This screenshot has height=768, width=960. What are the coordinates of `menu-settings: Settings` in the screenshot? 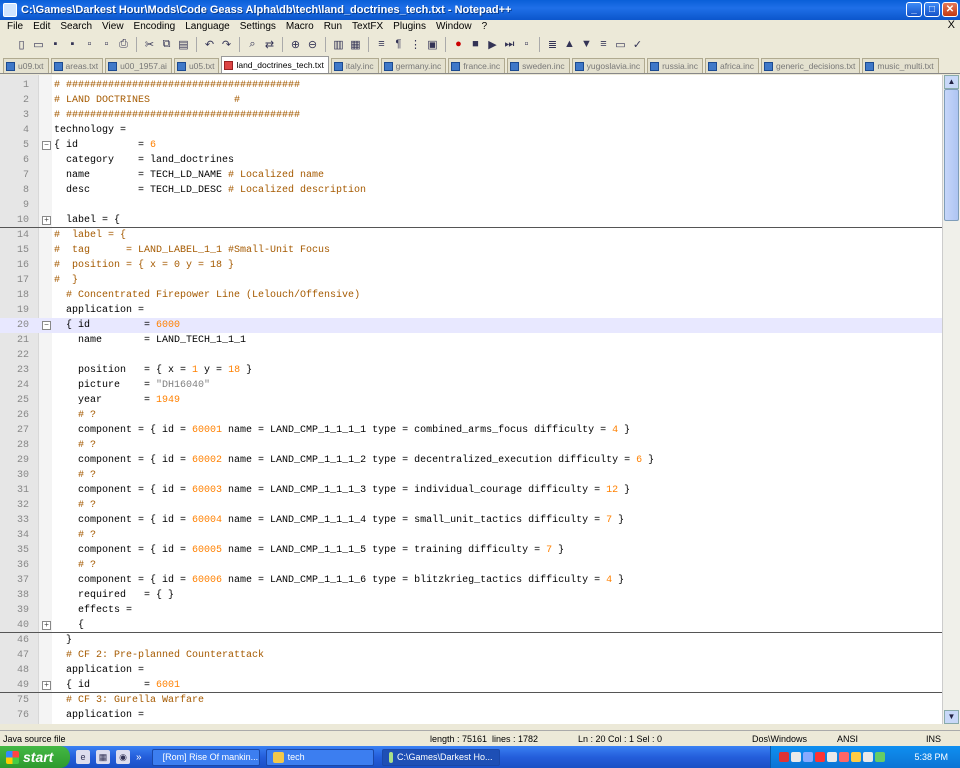 It's located at (258, 26).